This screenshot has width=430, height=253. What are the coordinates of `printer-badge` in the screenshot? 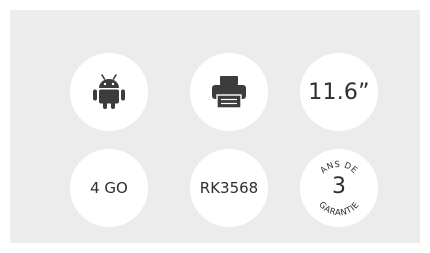 It's located at (229, 92).